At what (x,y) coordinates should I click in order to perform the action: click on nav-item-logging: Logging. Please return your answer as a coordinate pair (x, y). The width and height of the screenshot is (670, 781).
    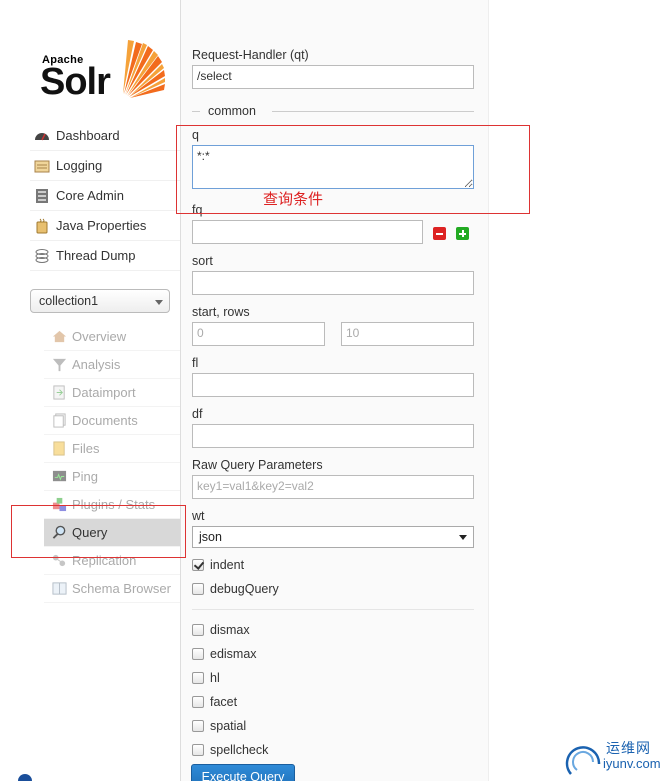
    Looking at the image, I should click on (105, 166).